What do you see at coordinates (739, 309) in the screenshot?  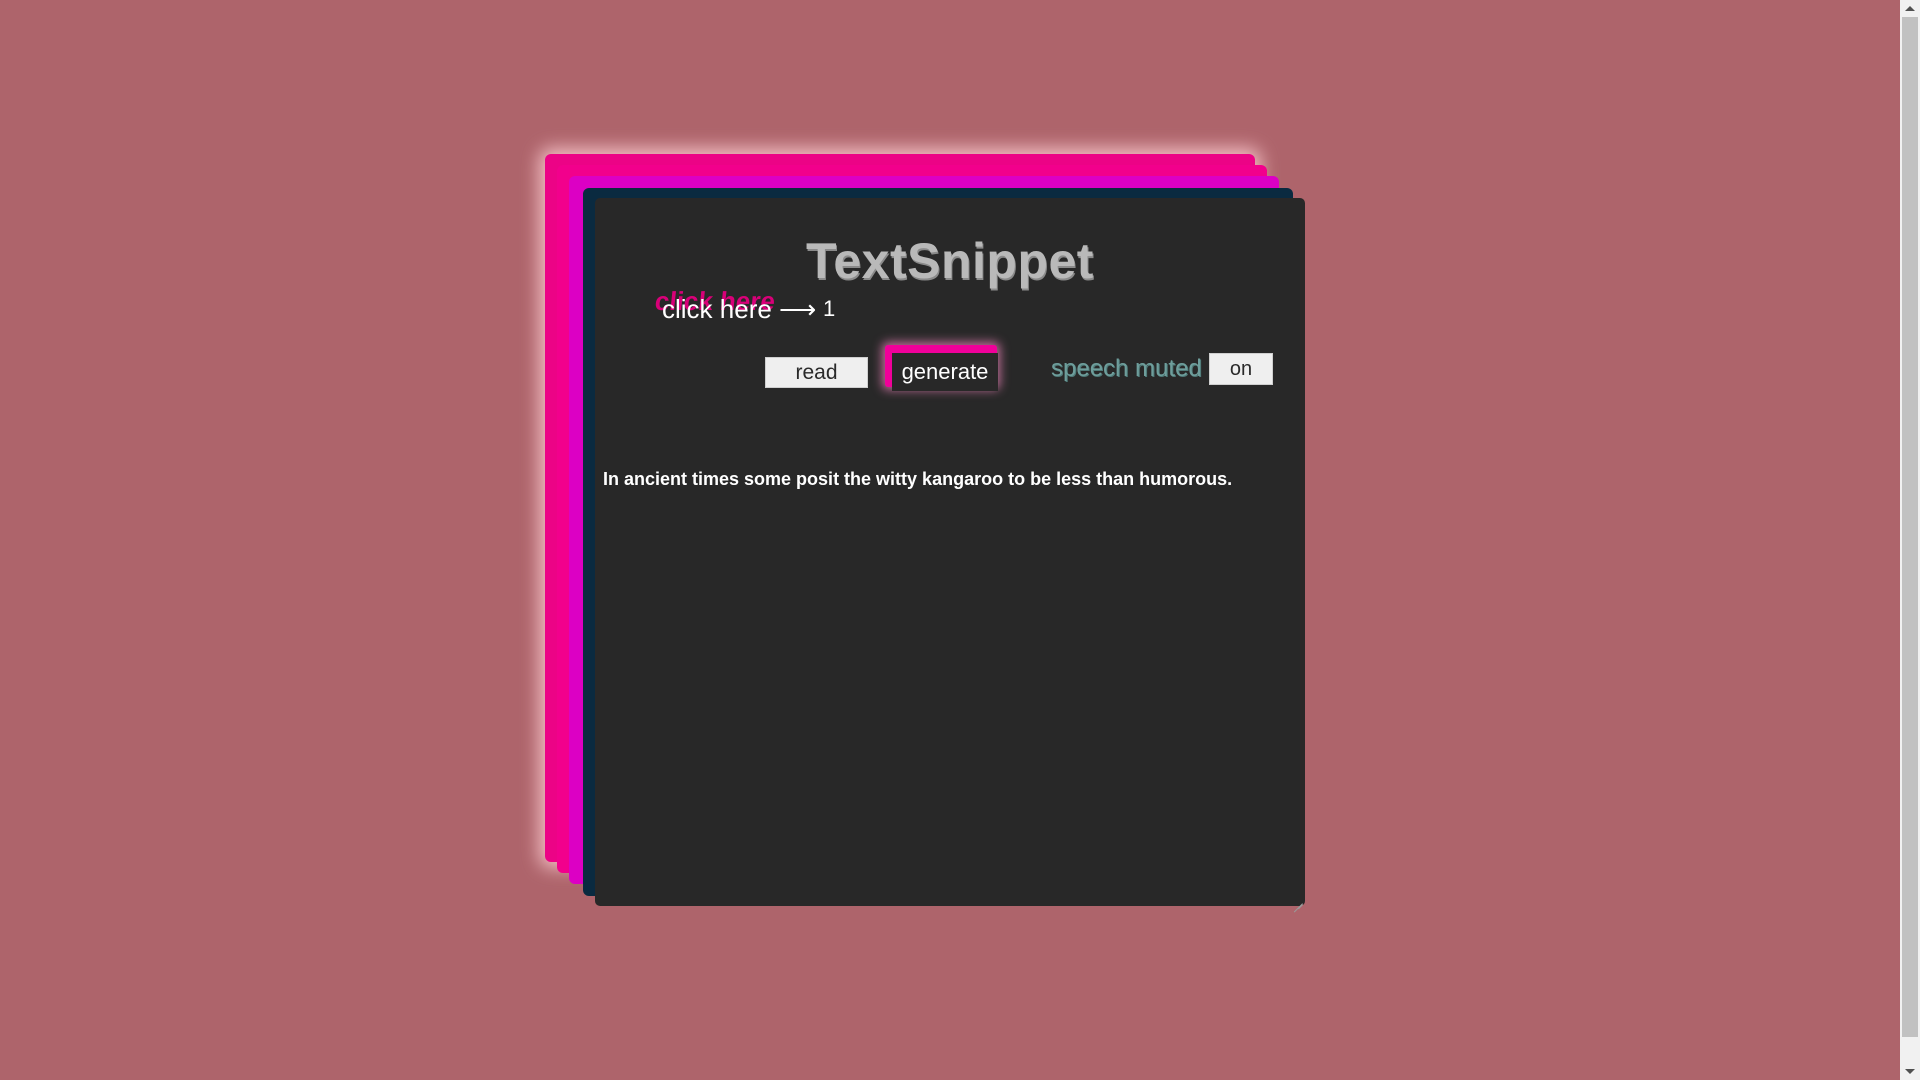 I see `click-here-link: click here ⟶` at bounding box center [739, 309].